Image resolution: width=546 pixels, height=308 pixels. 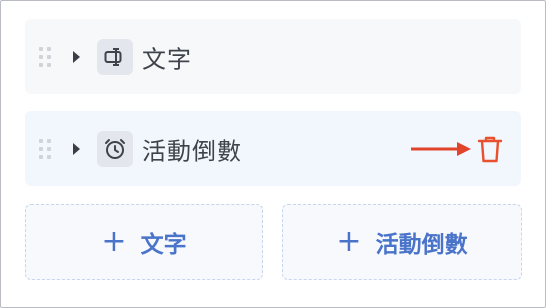 What do you see at coordinates (163, 245) in the screenshot?
I see `add-button-label: 文字` at bounding box center [163, 245].